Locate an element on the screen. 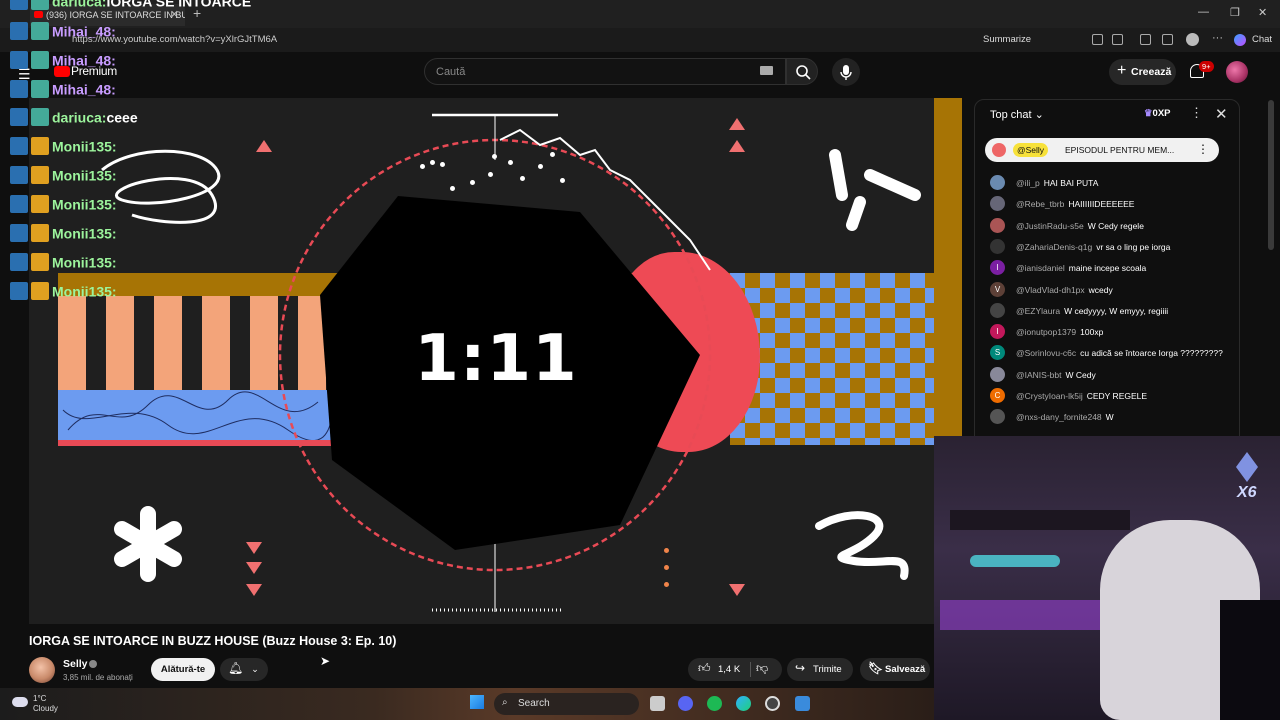 The width and height of the screenshot is (1280, 720). share-button: ↪ Trimite is located at coordinates (820, 669).